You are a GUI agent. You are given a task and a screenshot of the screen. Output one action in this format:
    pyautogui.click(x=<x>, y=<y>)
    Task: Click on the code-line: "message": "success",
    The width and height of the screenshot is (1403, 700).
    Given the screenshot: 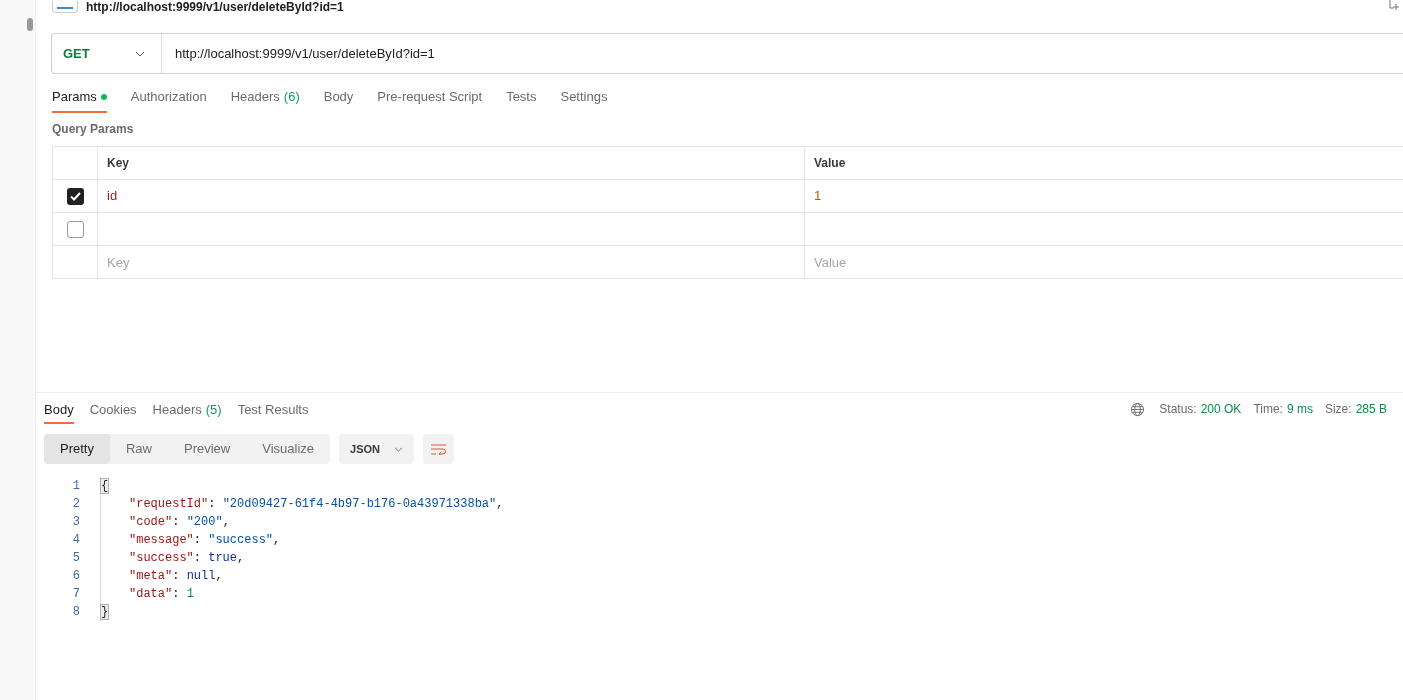 What is the action you would take?
    pyautogui.click(x=205, y=540)
    